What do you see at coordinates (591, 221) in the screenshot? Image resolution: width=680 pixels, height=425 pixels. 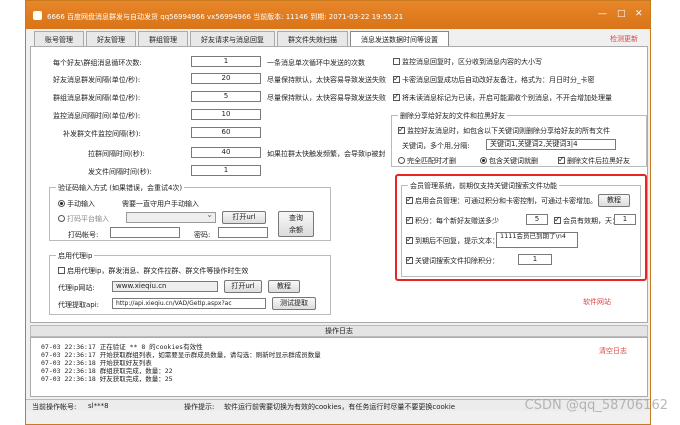 I see `expire-label: 会员有效期，天：` at bounding box center [591, 221].